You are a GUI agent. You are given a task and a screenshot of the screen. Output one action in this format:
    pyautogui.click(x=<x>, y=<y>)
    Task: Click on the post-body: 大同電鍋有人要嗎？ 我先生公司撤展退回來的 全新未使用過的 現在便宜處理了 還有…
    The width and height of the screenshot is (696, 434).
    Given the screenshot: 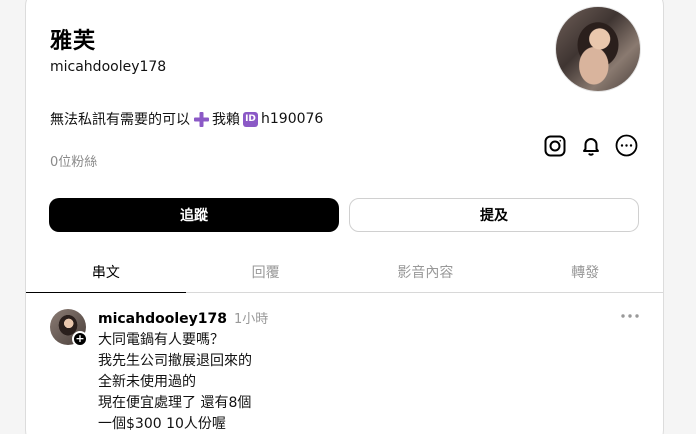 What is the action you would take?
    pyautogui.click(x=175, y=382)
    